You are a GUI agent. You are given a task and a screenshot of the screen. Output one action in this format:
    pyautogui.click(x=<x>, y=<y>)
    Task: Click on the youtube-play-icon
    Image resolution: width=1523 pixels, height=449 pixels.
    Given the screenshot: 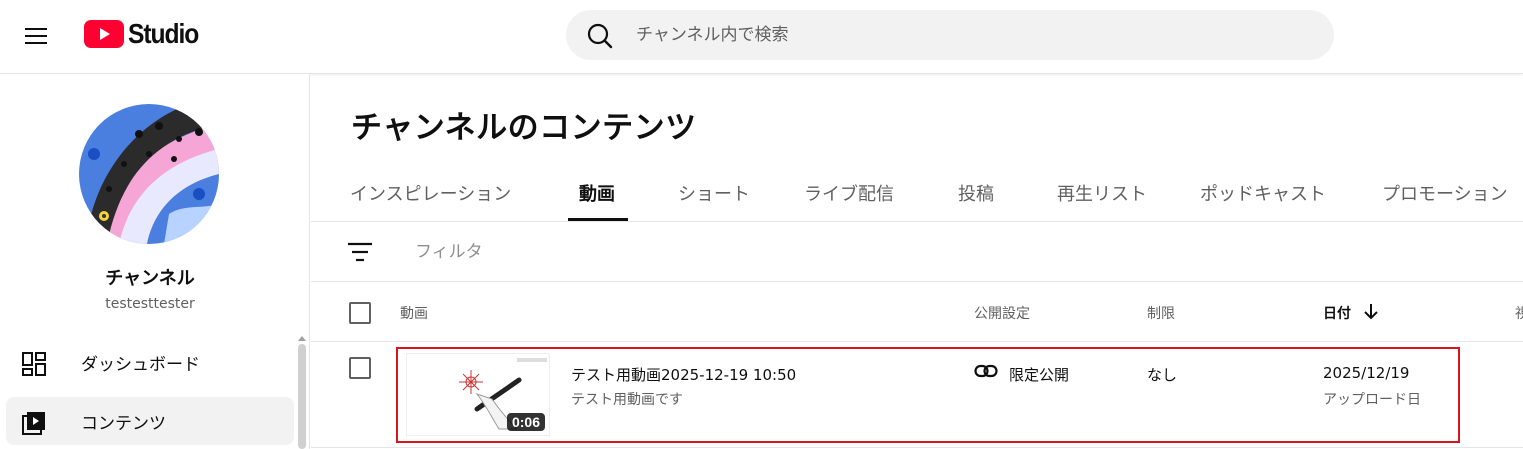 What is the action you would take?
    pyautogui.click(x=104, y=34)
    